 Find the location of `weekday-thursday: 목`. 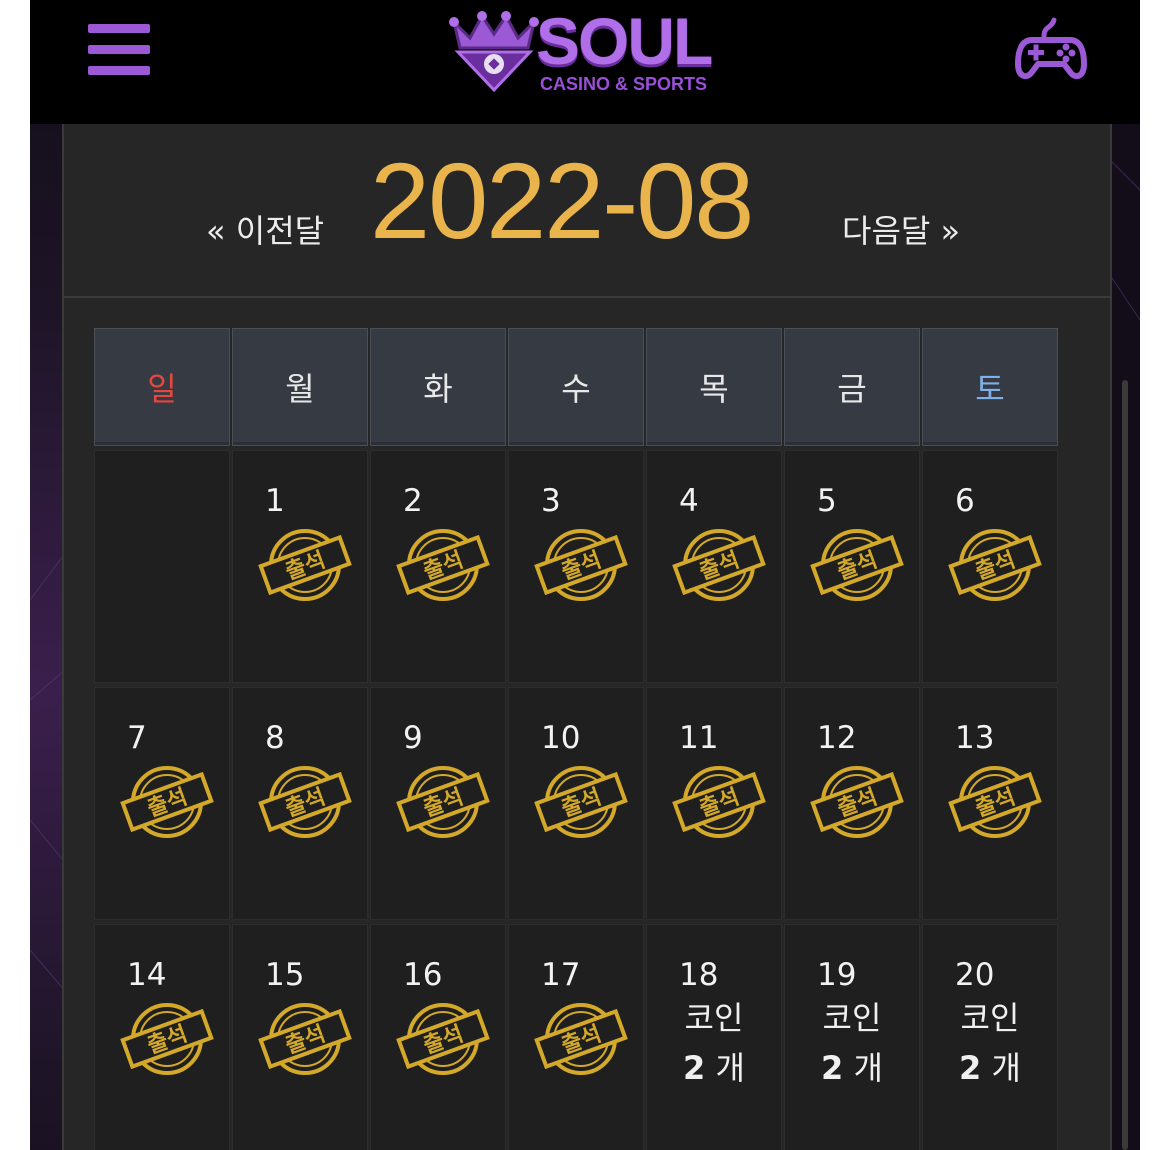

weekday-thursday: 목 is located at coordinates (714, 387).